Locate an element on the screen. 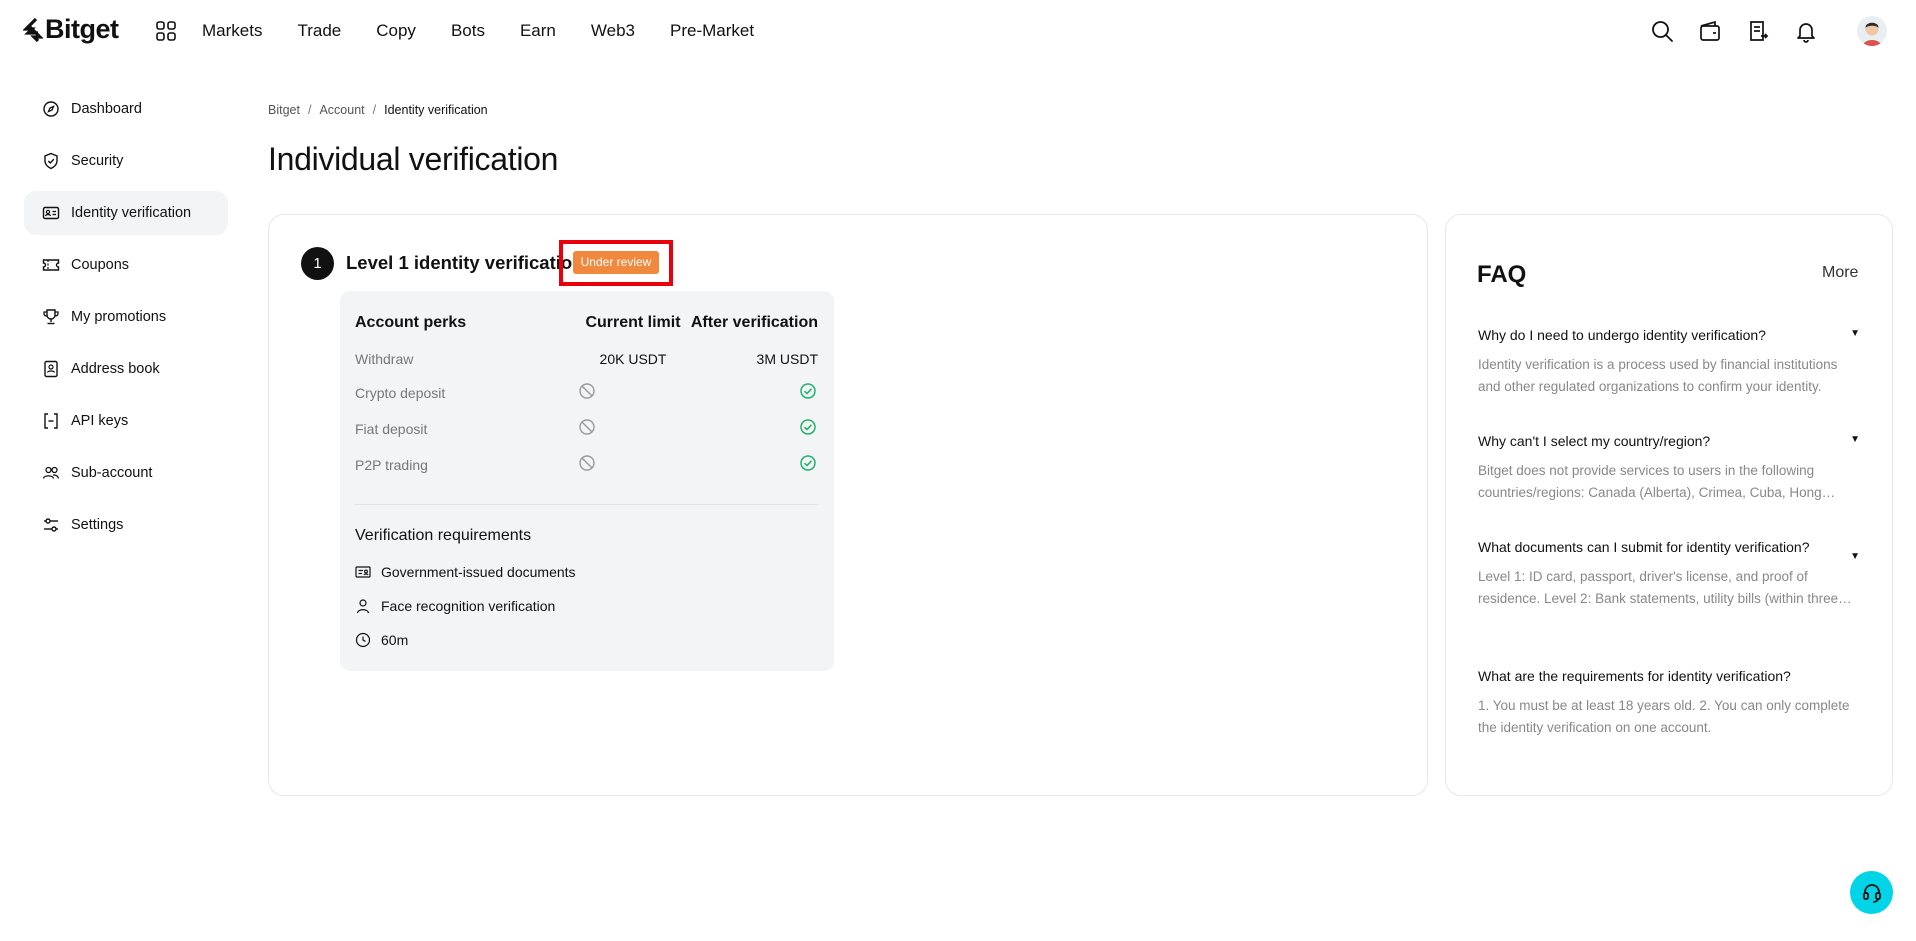  sidebar-item-api-keys: API keys is located at coordinates (126, 421).